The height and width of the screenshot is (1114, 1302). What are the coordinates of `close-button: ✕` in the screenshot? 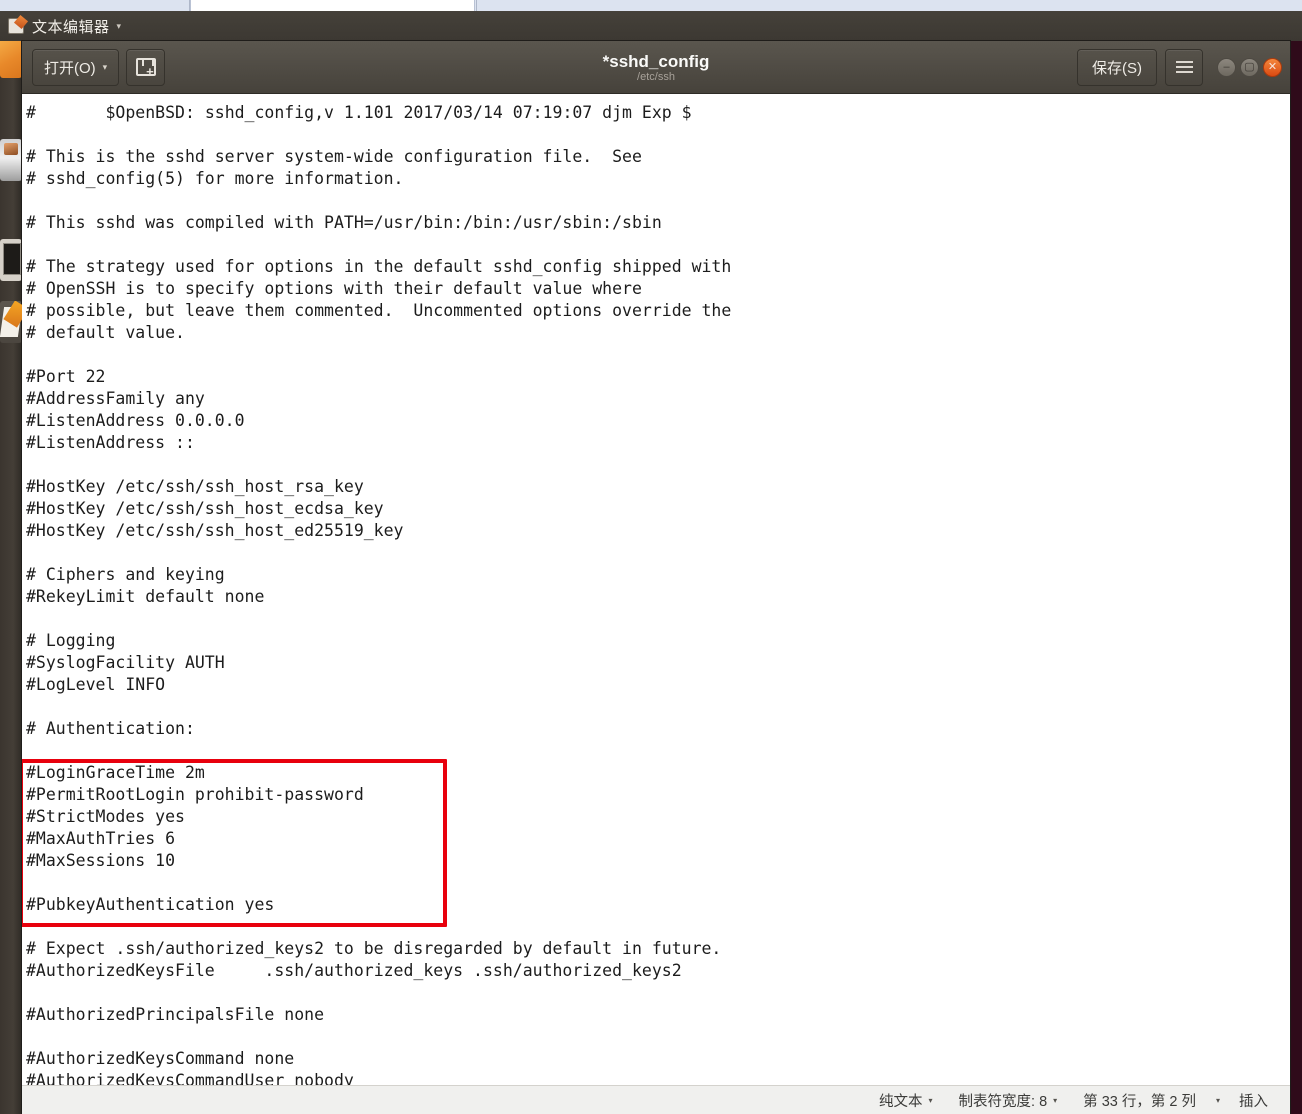 It's located at (1272, 67).